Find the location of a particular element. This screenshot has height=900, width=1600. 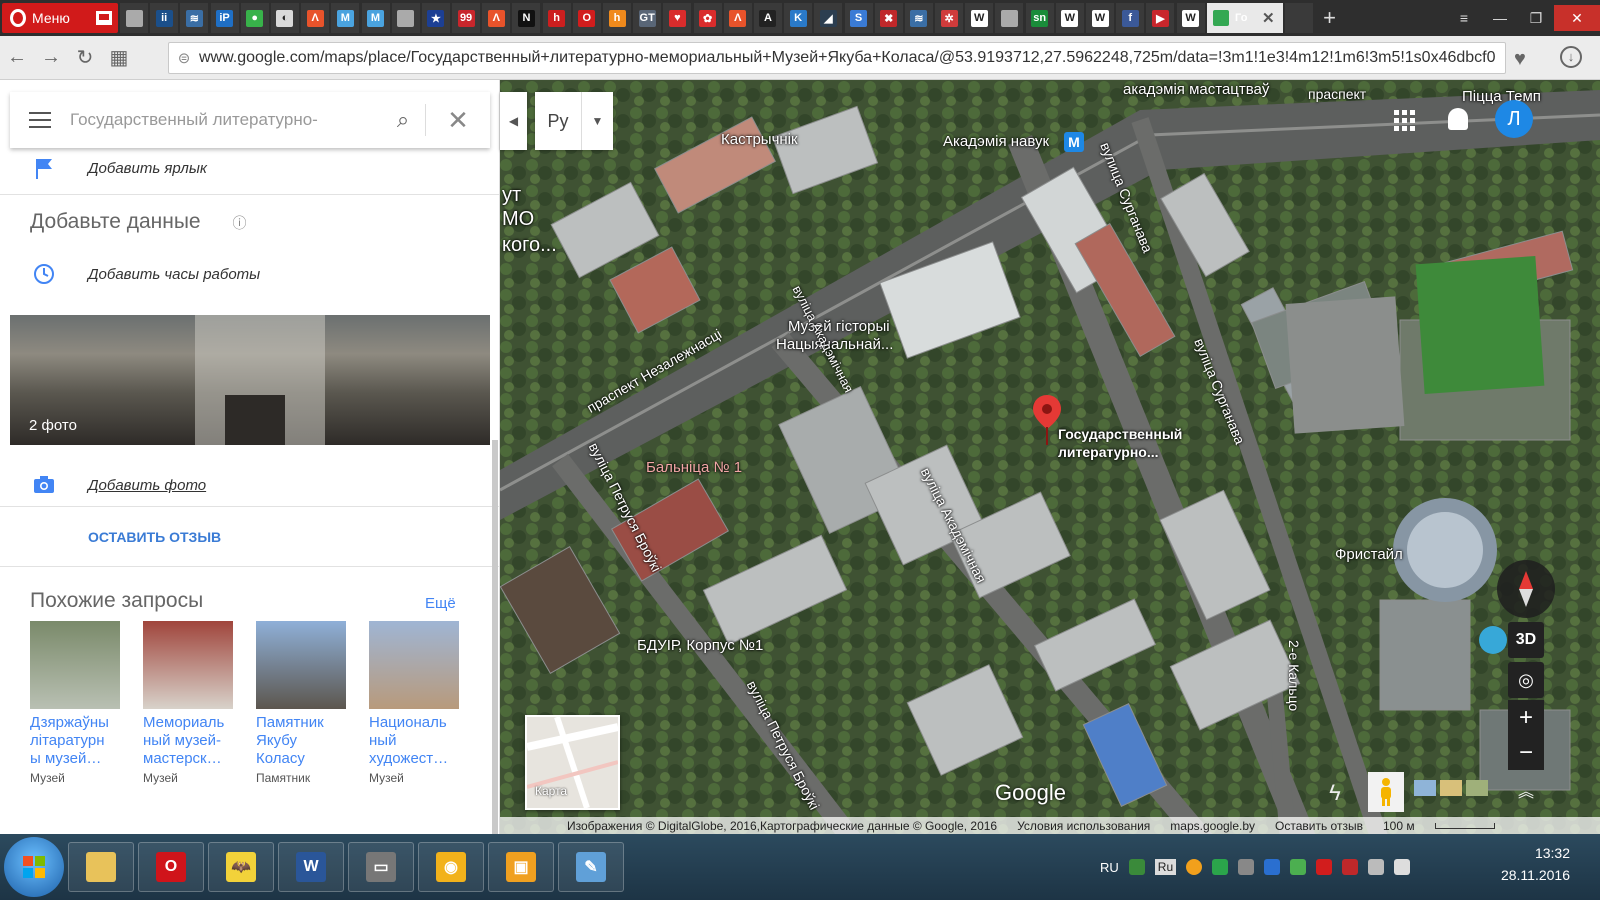

browser-tab: f is located at coordinates (1130, 18).